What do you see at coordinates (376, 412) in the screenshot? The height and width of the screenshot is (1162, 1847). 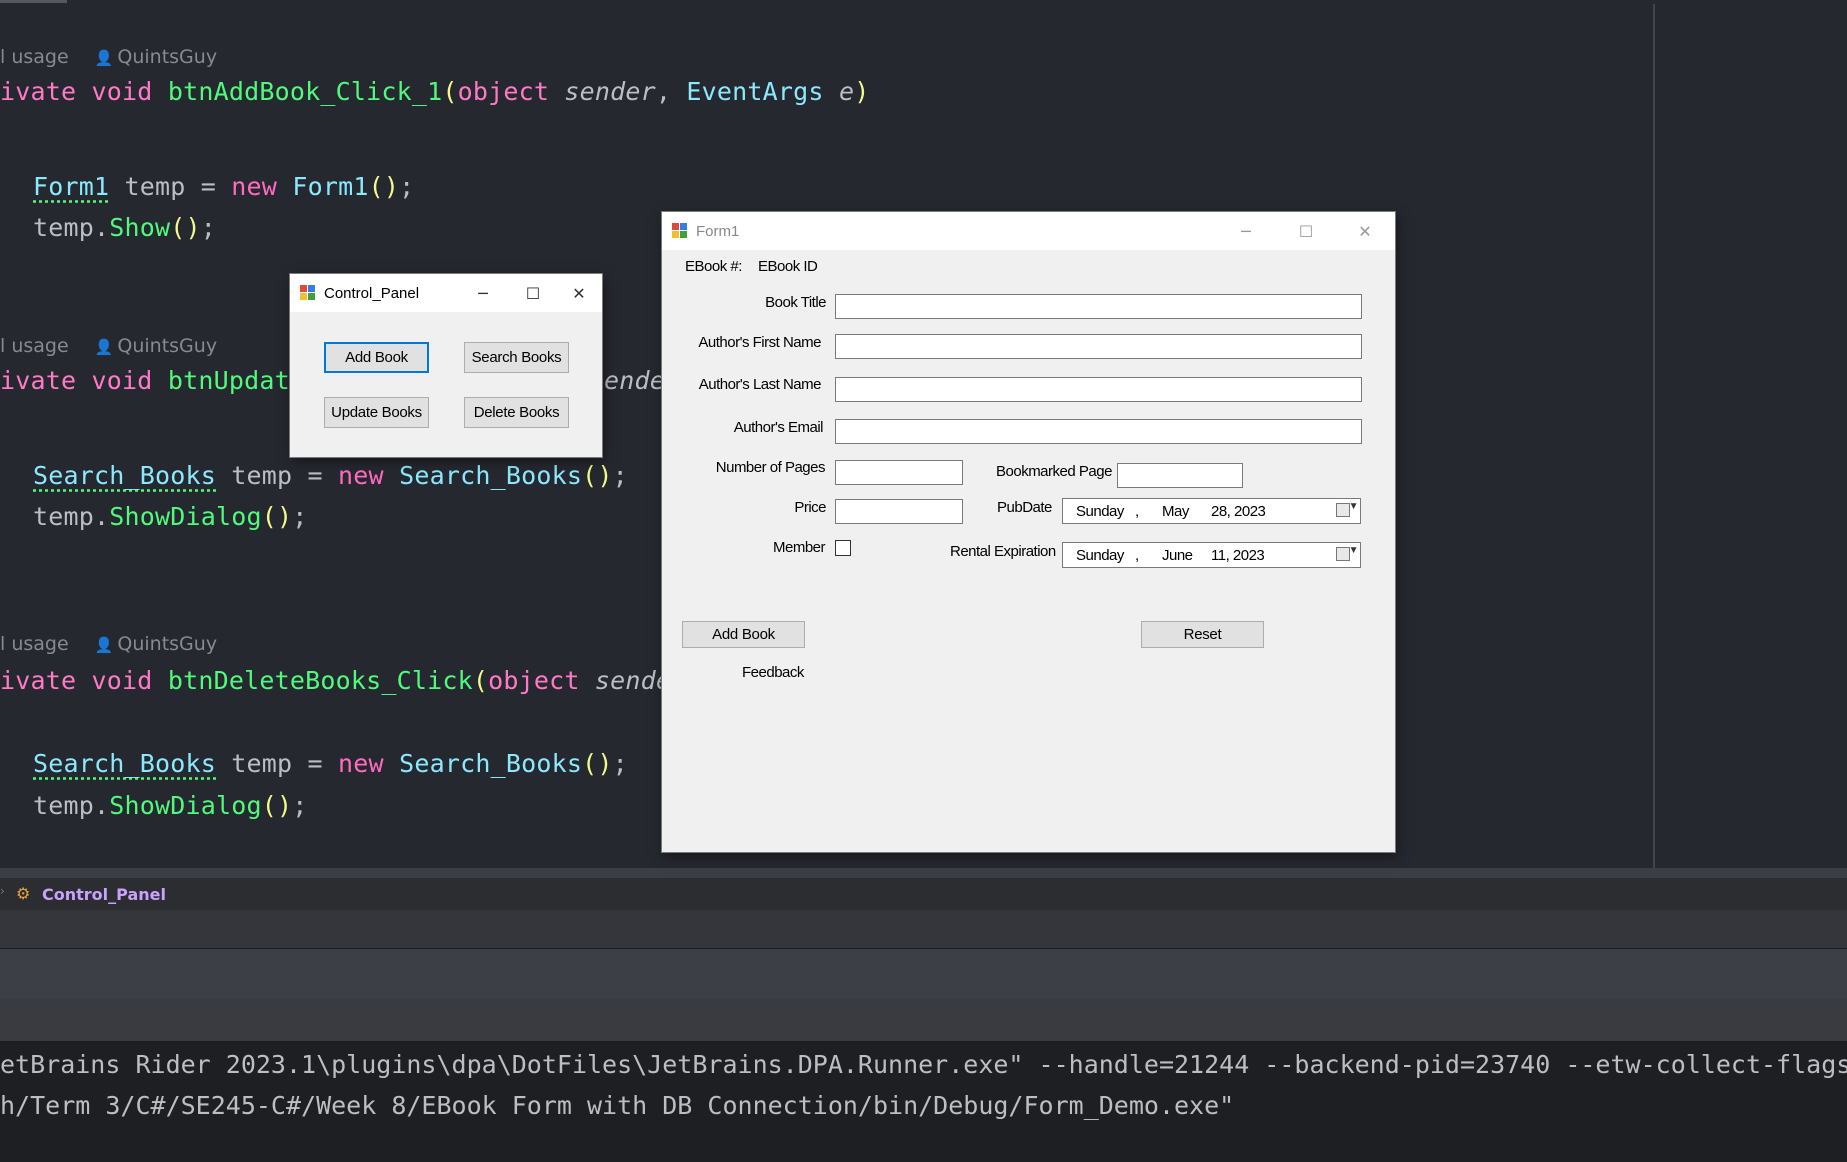 I see `update-books-button: Update Books` at bounding box center [376, 412].